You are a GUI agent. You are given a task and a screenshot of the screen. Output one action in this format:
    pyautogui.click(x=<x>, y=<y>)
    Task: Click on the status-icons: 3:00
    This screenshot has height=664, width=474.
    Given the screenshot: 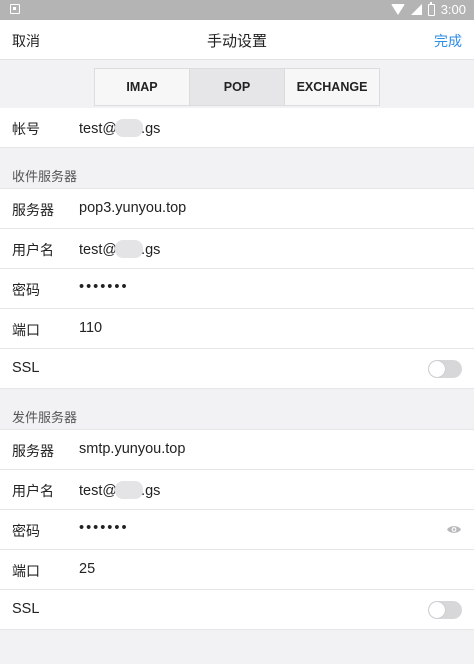 What is the action you would take?
    pyautogui.click(x=428, y=9)
    